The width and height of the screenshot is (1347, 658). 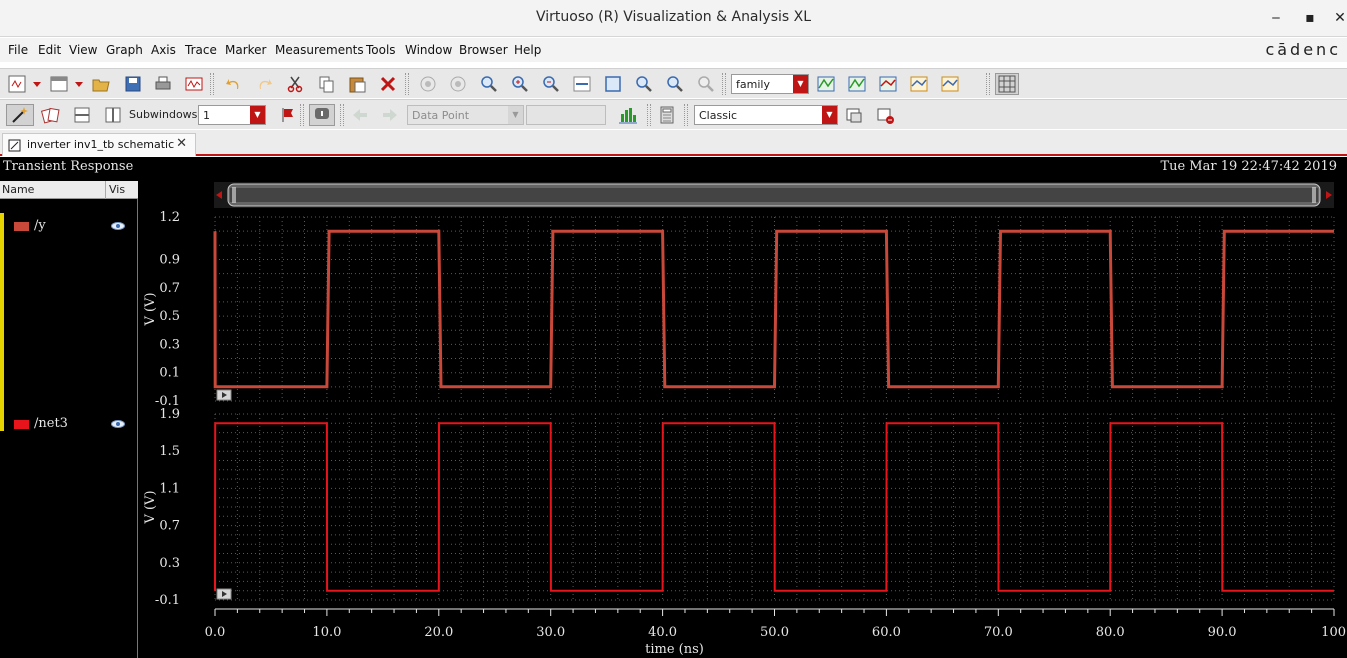 What do you see at coordinates (428, 84) in the screenshot?
I see `zoom-back-icon` at bounding box center [428, 84].